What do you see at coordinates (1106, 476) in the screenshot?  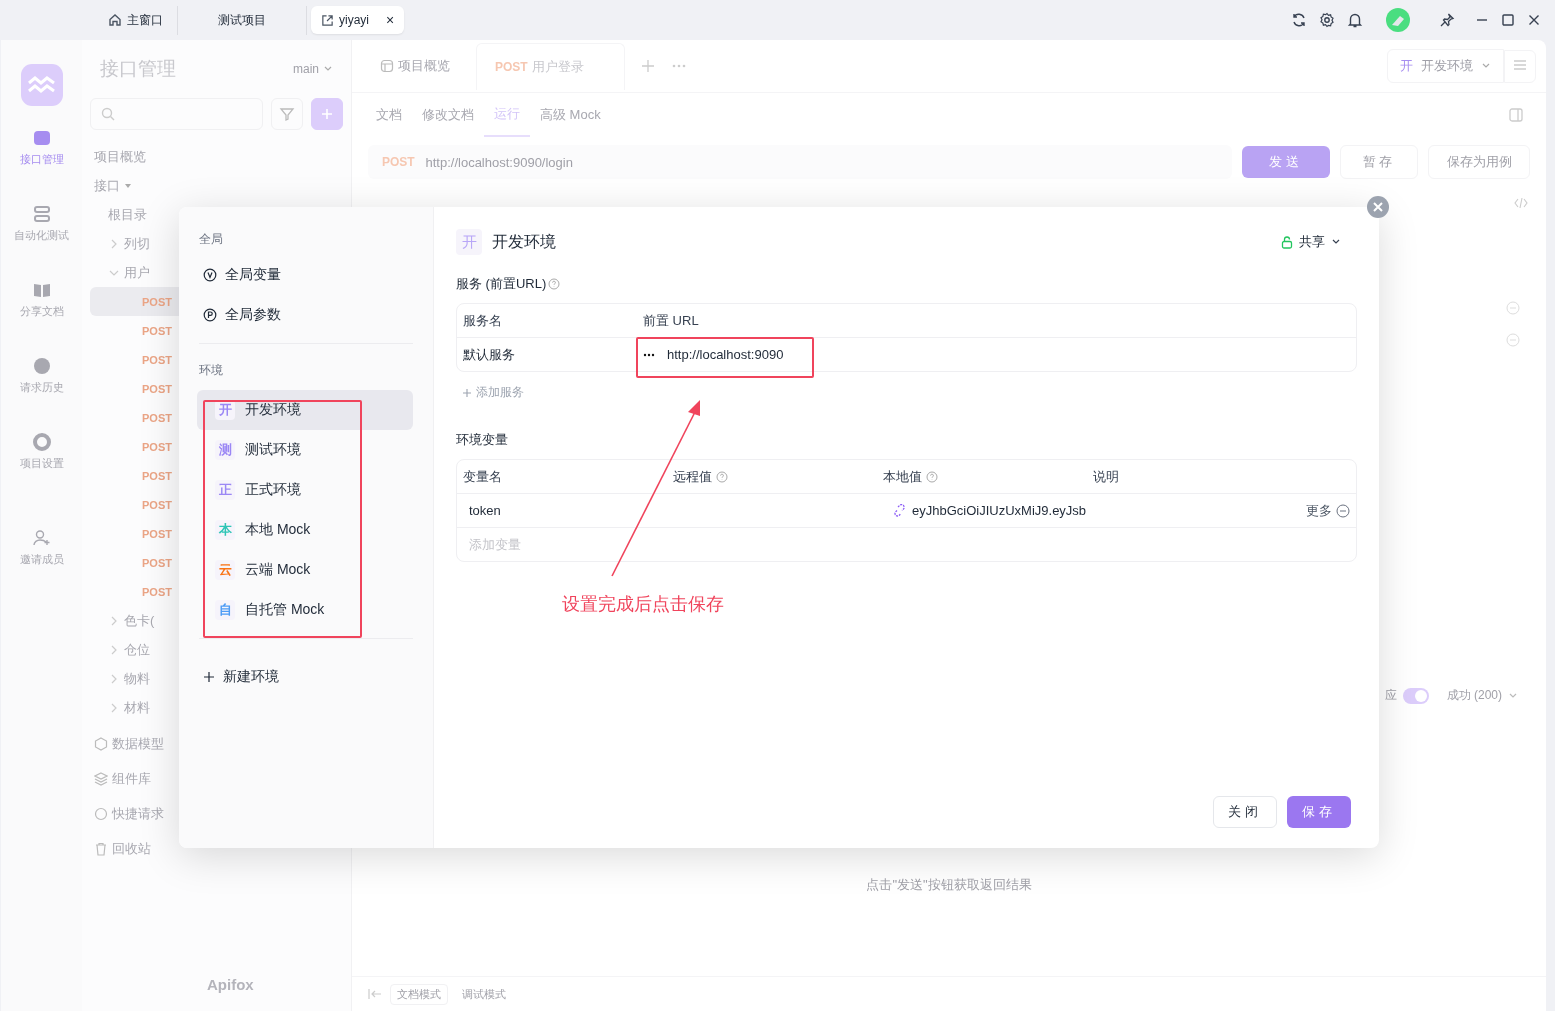 I see `column-header: 说明` at bounding box center [1106, 476].